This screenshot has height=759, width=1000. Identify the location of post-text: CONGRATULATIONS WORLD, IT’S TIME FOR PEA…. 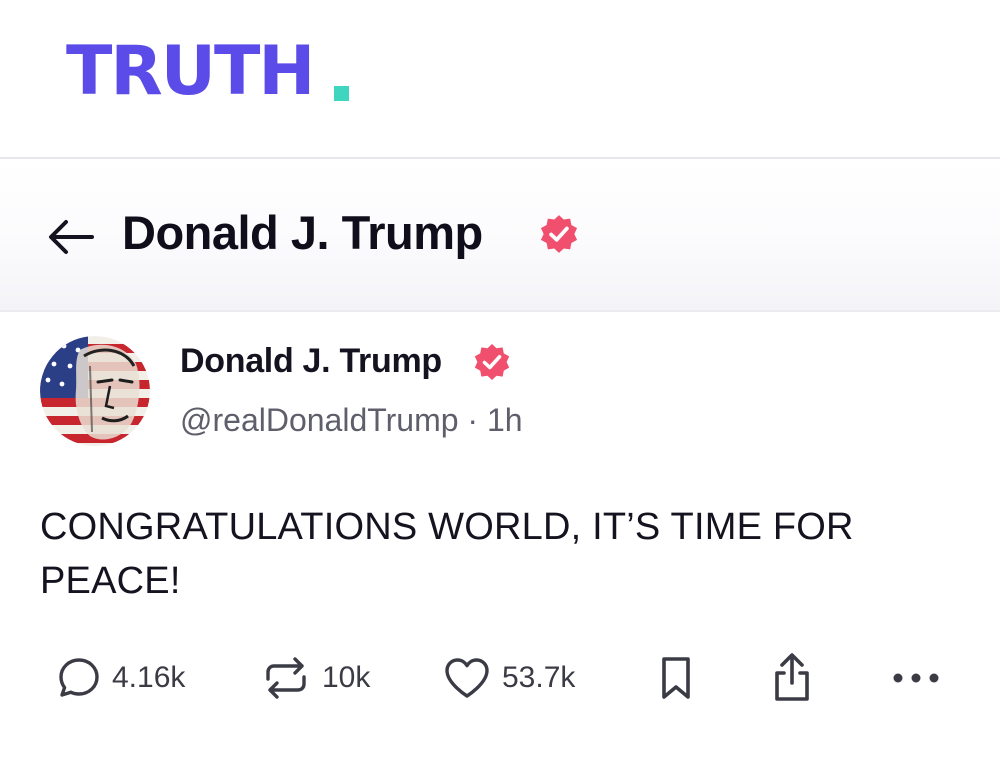
(447, 554).